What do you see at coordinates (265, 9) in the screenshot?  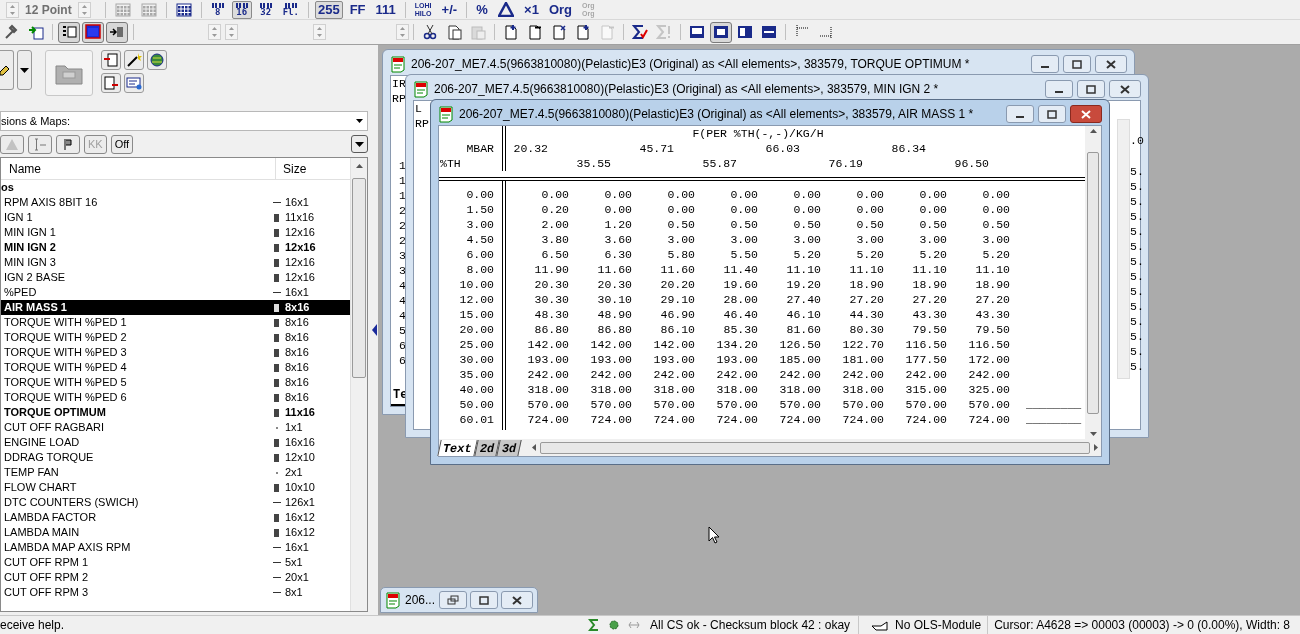 I see `toolbar-button: 32` at bounding box center [265, 9].